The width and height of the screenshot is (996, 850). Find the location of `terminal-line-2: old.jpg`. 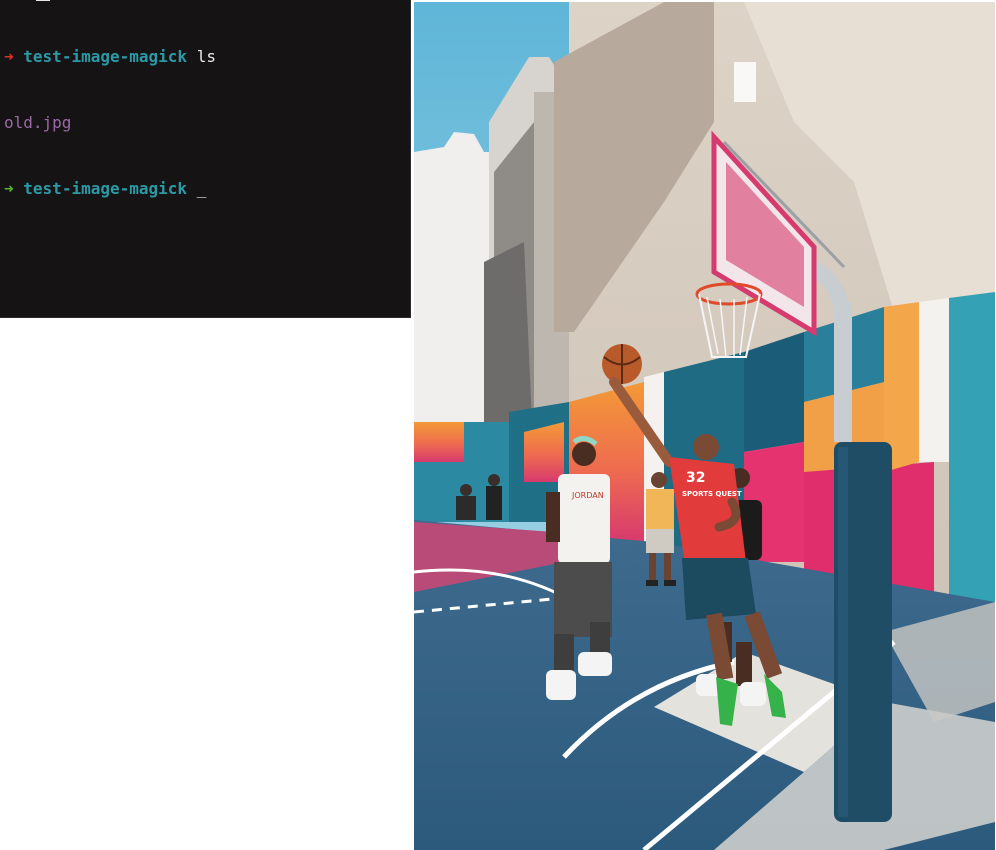

terminal-line-2: old.jpg is located at coordinates (110, 123).